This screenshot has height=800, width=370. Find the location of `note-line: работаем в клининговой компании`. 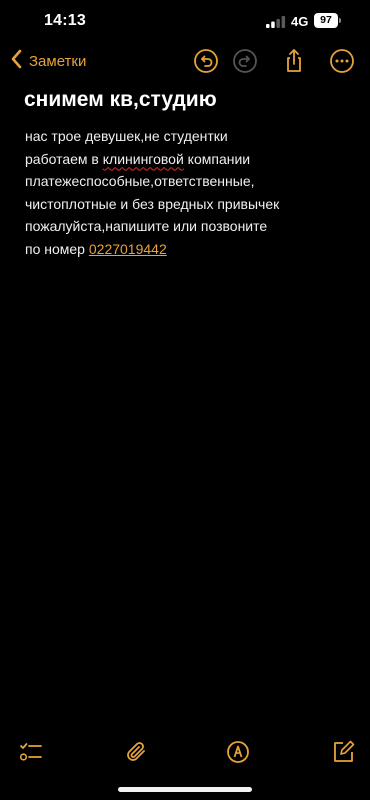

note-line: работаем в клининговой компании is located at coordinates (190, 159).